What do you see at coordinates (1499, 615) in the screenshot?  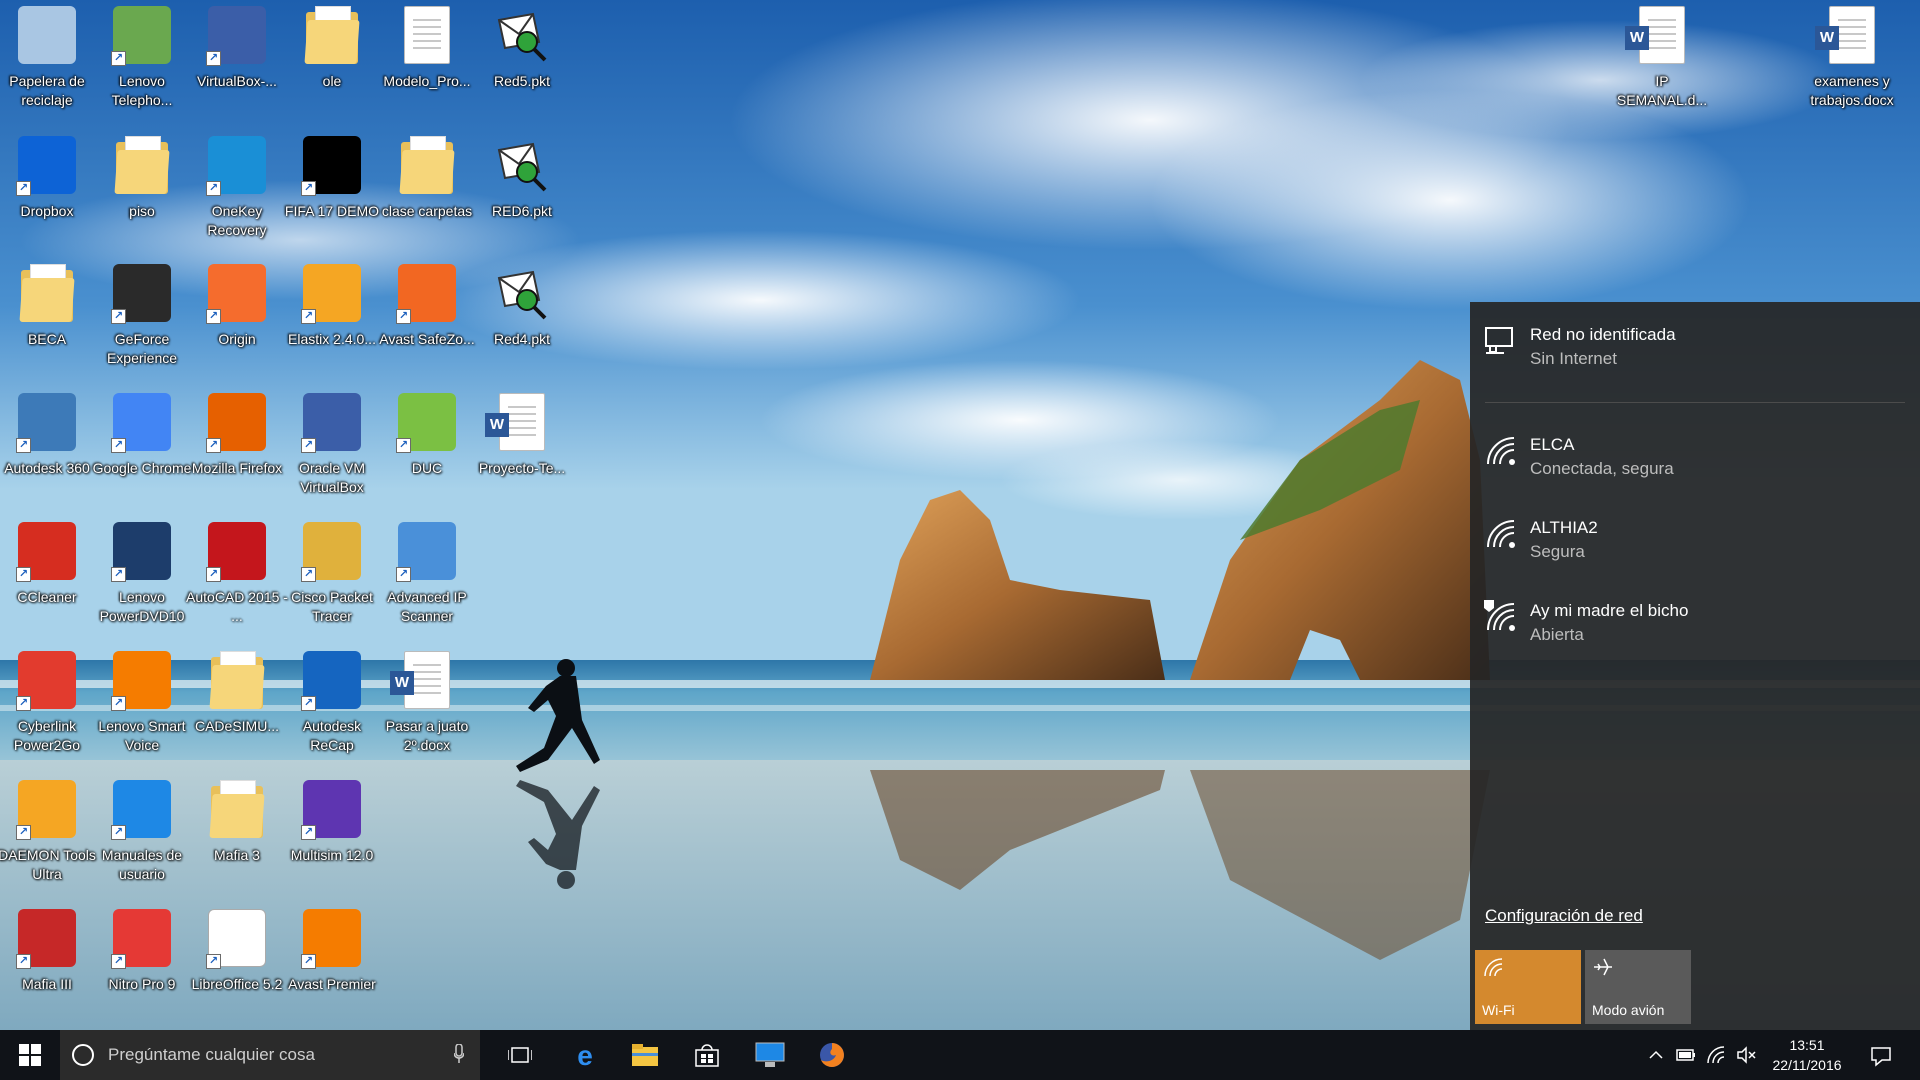 I see `wifi-open-icon` at bounding box center [1499, 615].